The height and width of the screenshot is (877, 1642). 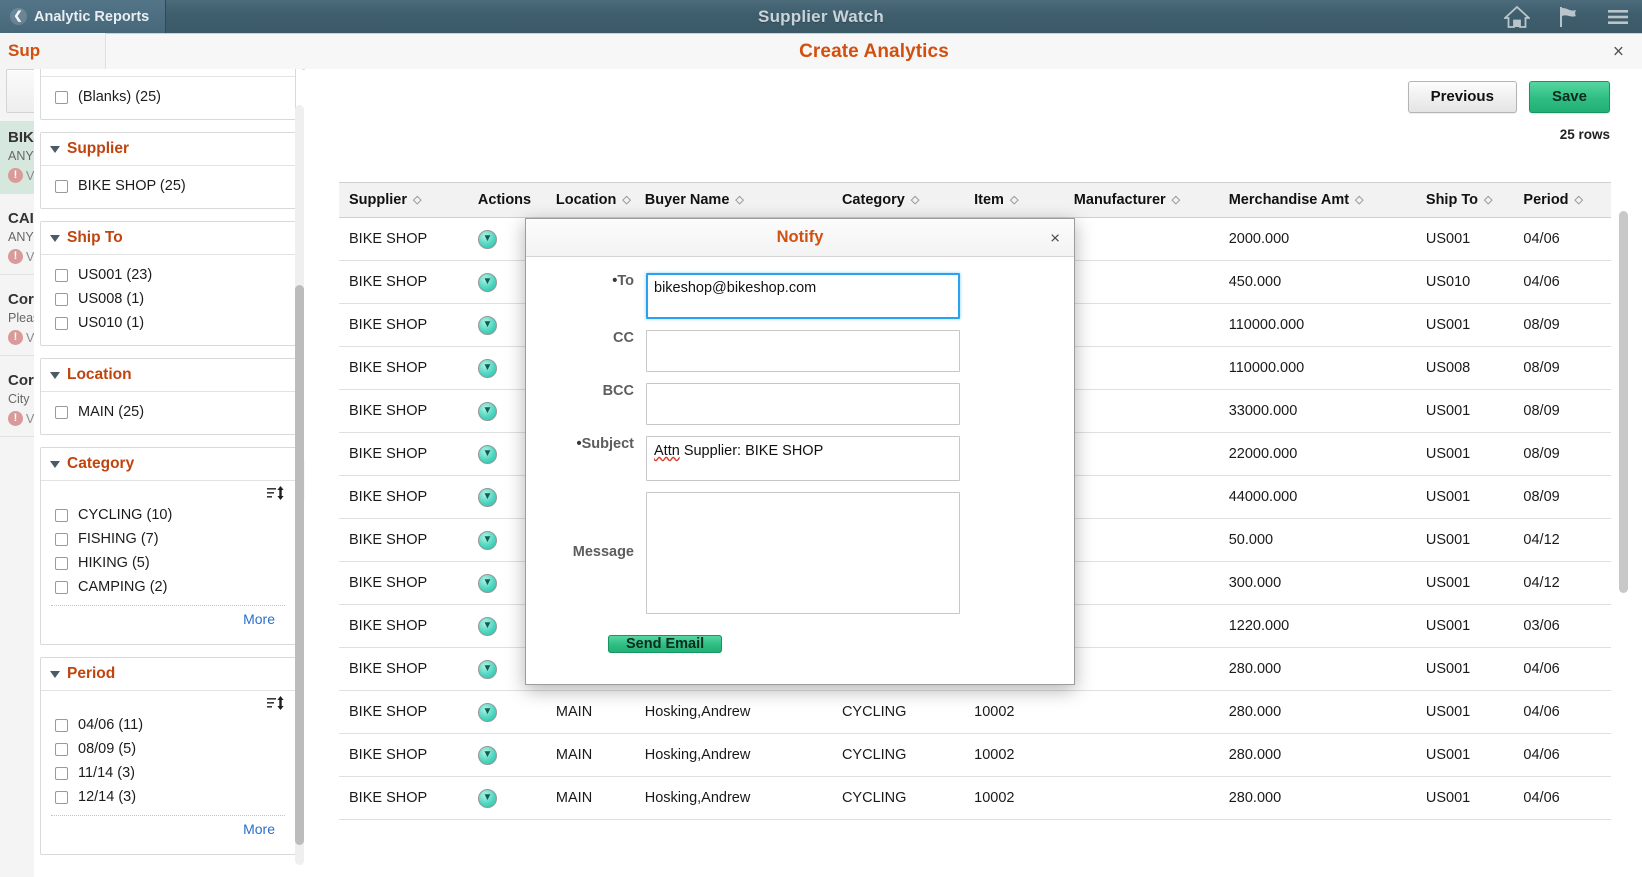 I want to click on to-field-label: •To, so click(x=623, y=281).